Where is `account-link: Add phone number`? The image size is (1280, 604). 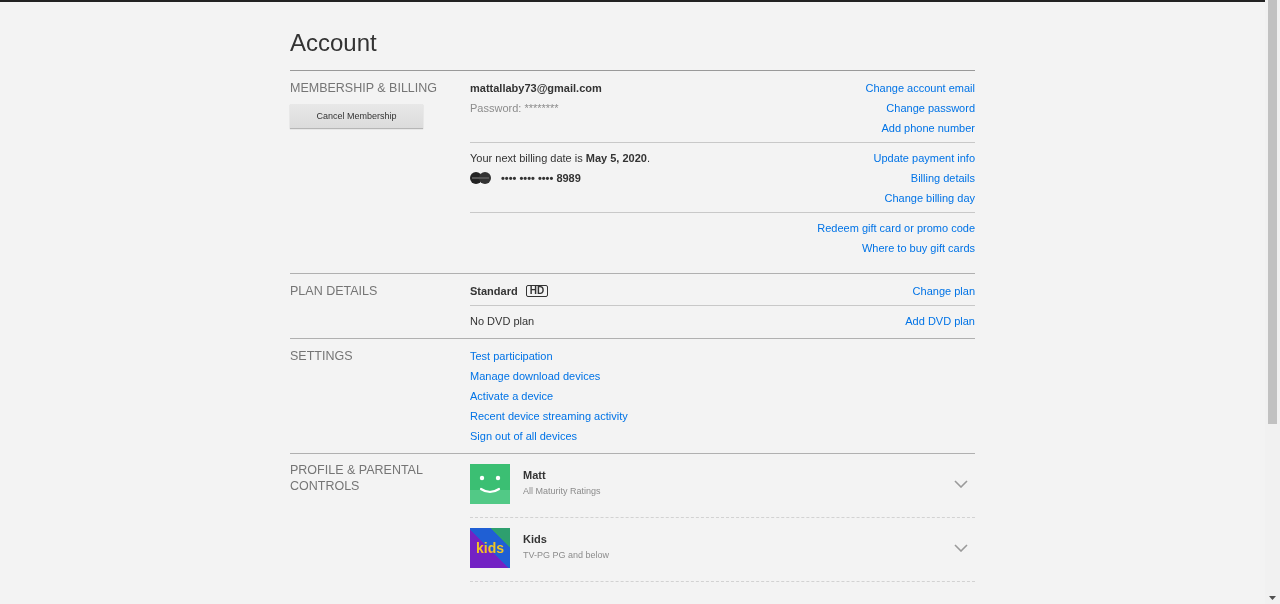 account-link: Add phone number is located at coordinates (928, 128).